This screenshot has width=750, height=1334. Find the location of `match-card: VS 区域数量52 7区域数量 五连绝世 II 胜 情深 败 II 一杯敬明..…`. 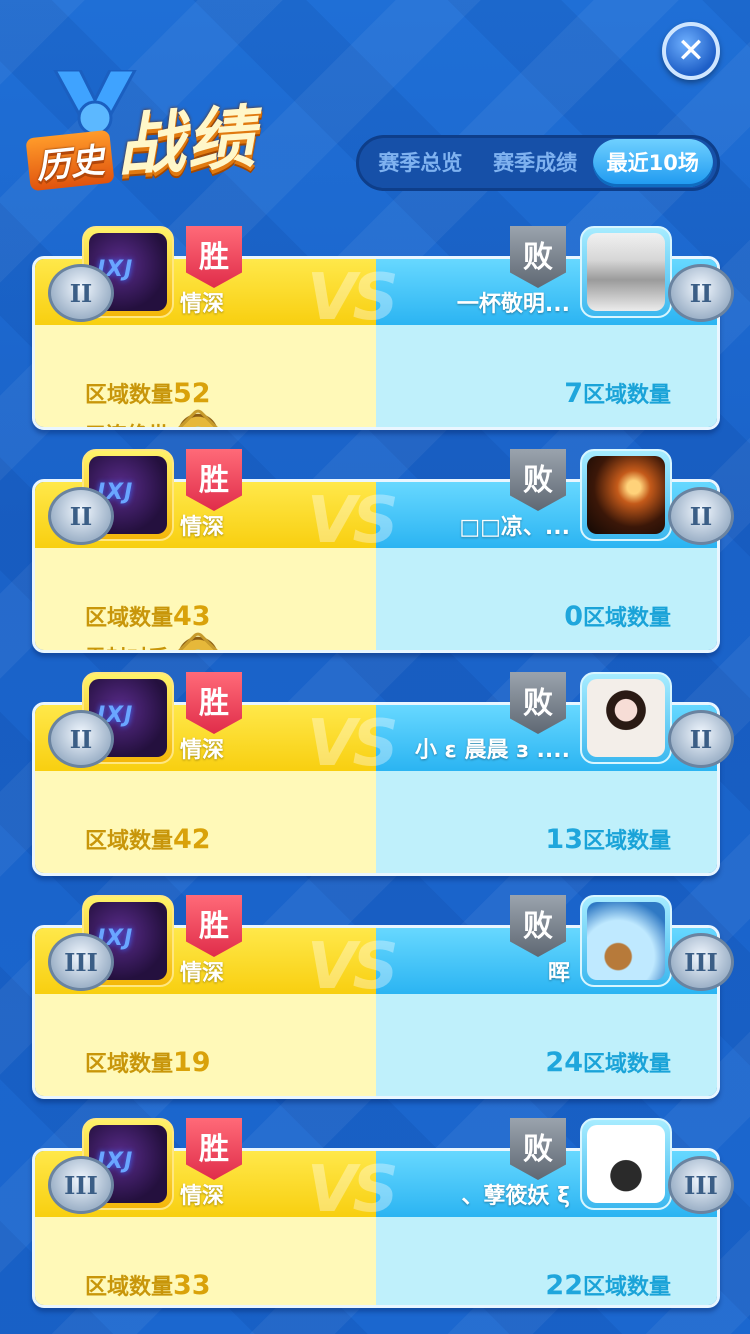

match-card: VS 区域数量52 7区域数量 五连绝世 II 胜 情深 败 II 一杯敬明..… is located at coordinates (383, 328).